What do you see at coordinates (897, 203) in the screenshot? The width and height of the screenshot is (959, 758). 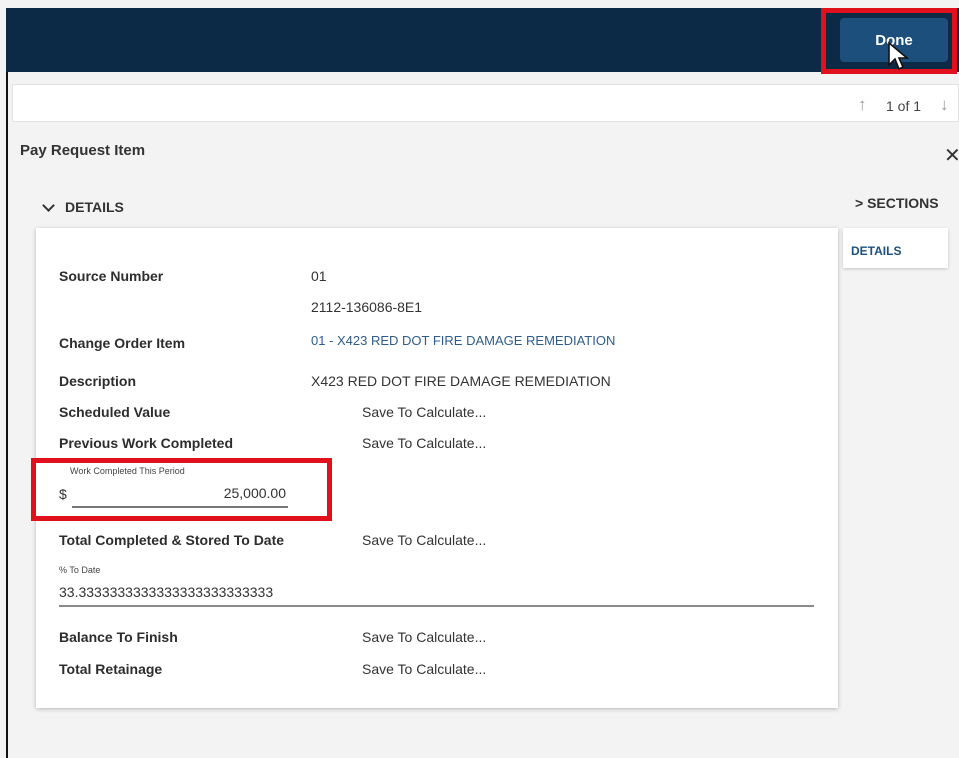 I see `sections-toggle: > SECTIONS` at bounding box center [897, 203].